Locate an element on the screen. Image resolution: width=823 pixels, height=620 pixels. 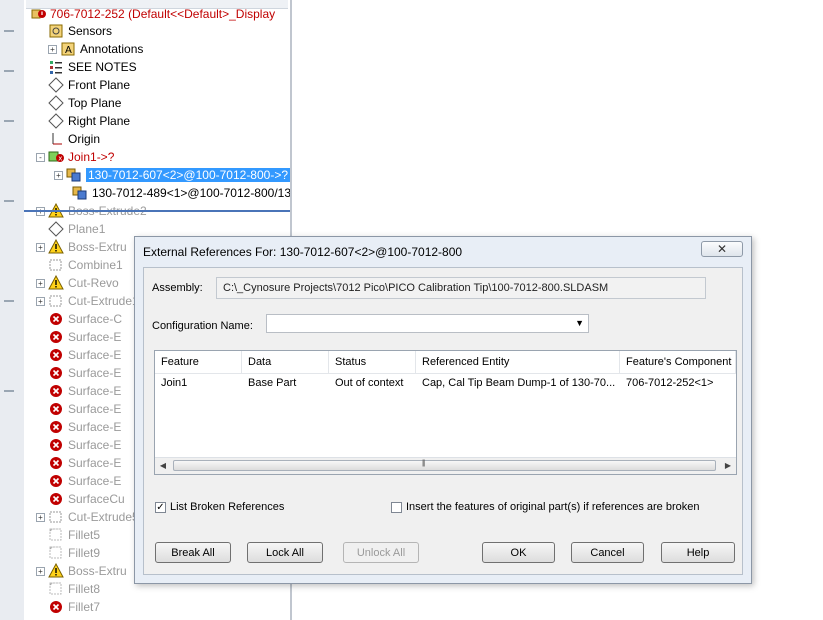
rollback-bar is located at coordinates (157, 211).